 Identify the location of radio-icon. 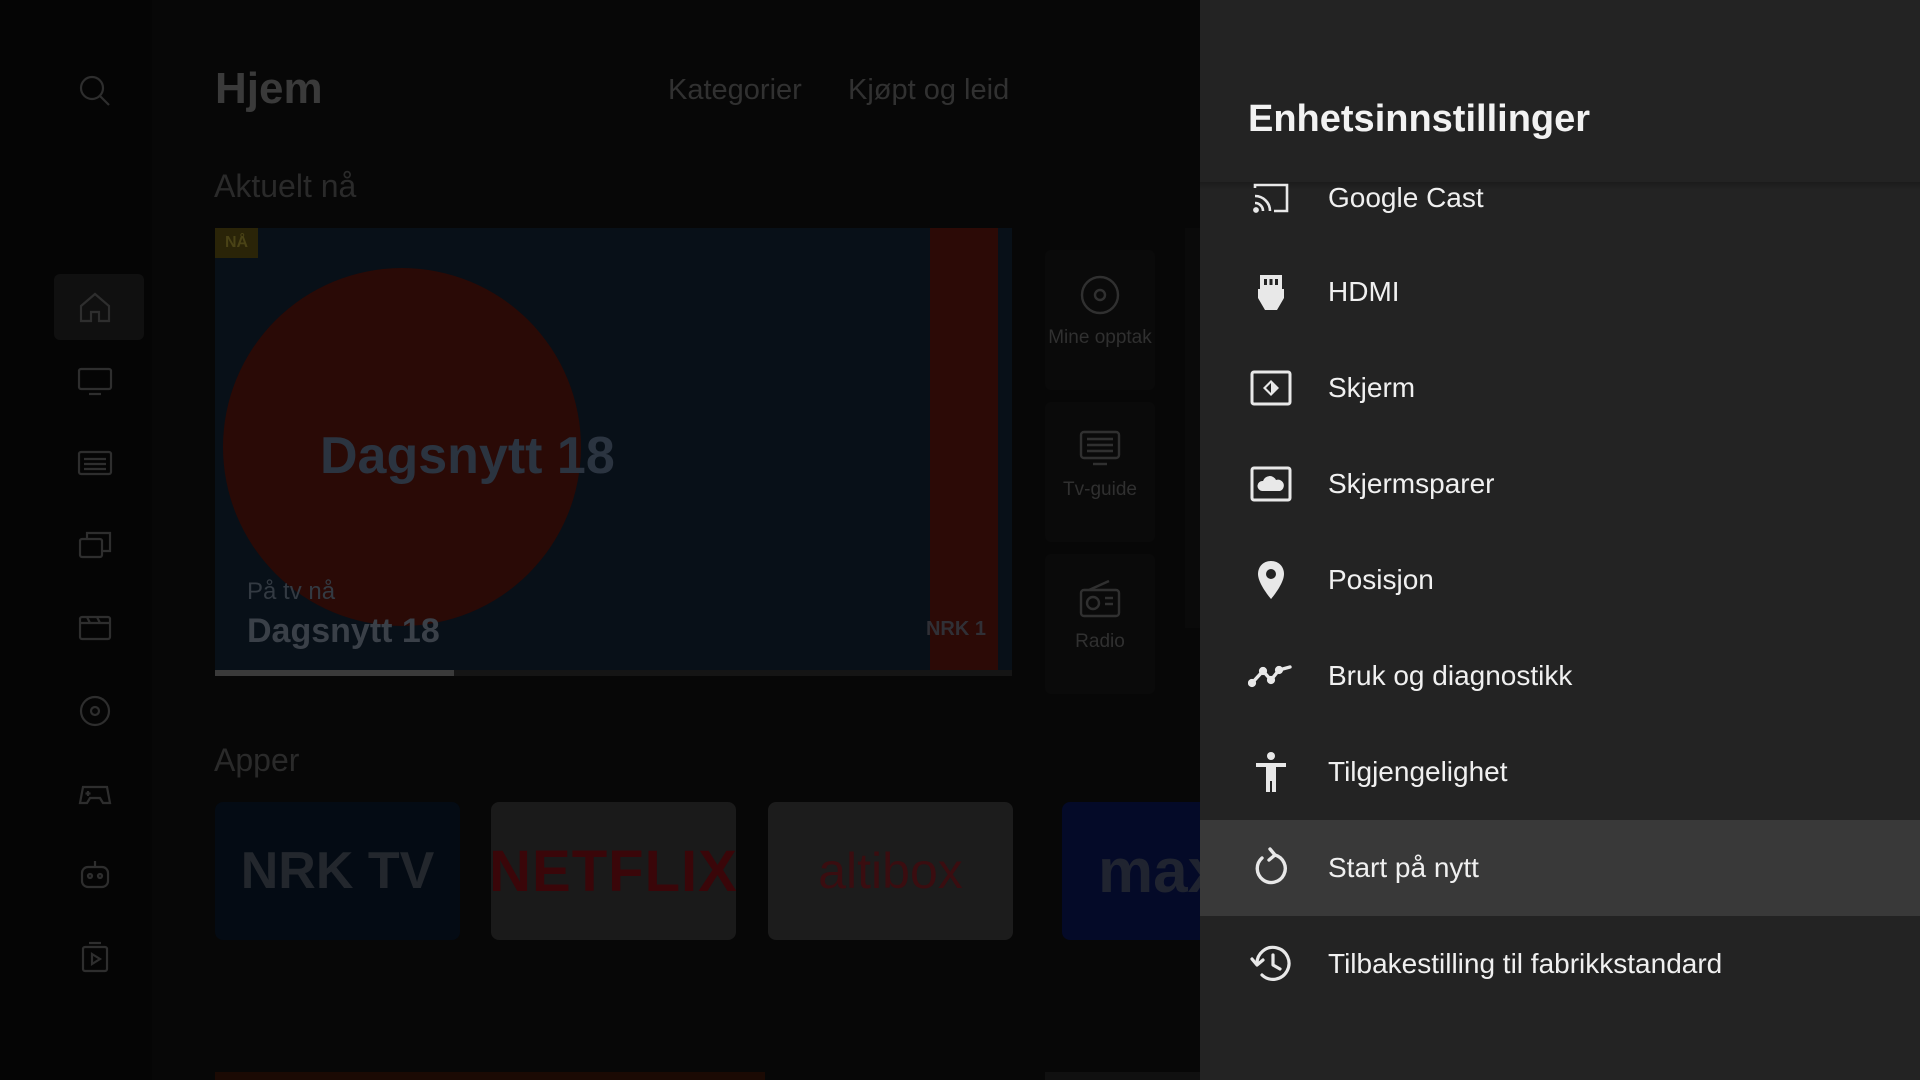
(1100, 598).